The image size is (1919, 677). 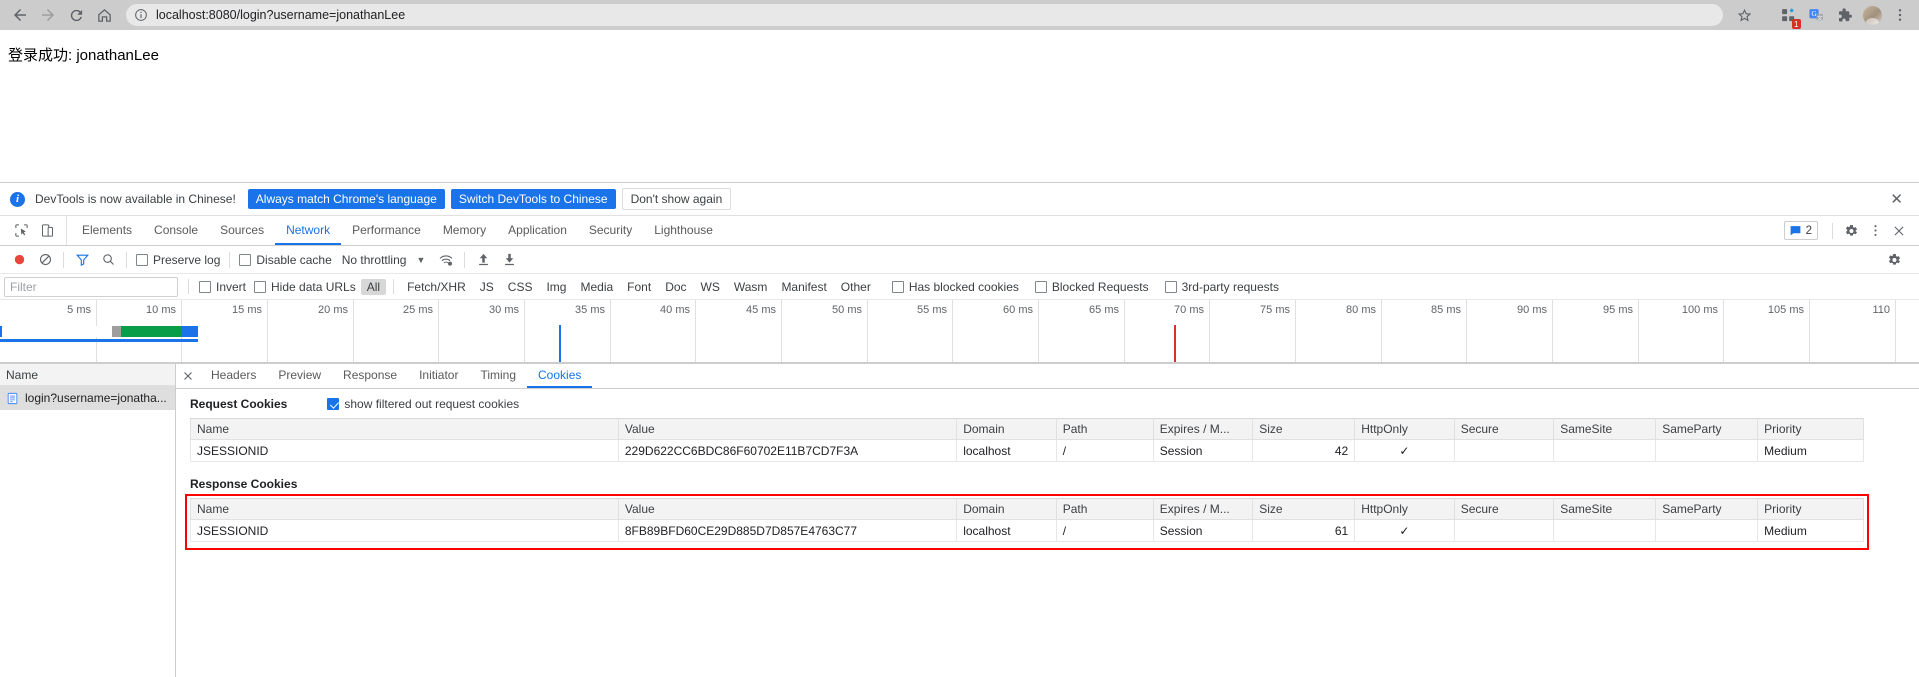 What do you see at coordinates (233, 376) in the screenshot?
I see `detail-tab-headers: Headers` at bounding box center [233, 376].